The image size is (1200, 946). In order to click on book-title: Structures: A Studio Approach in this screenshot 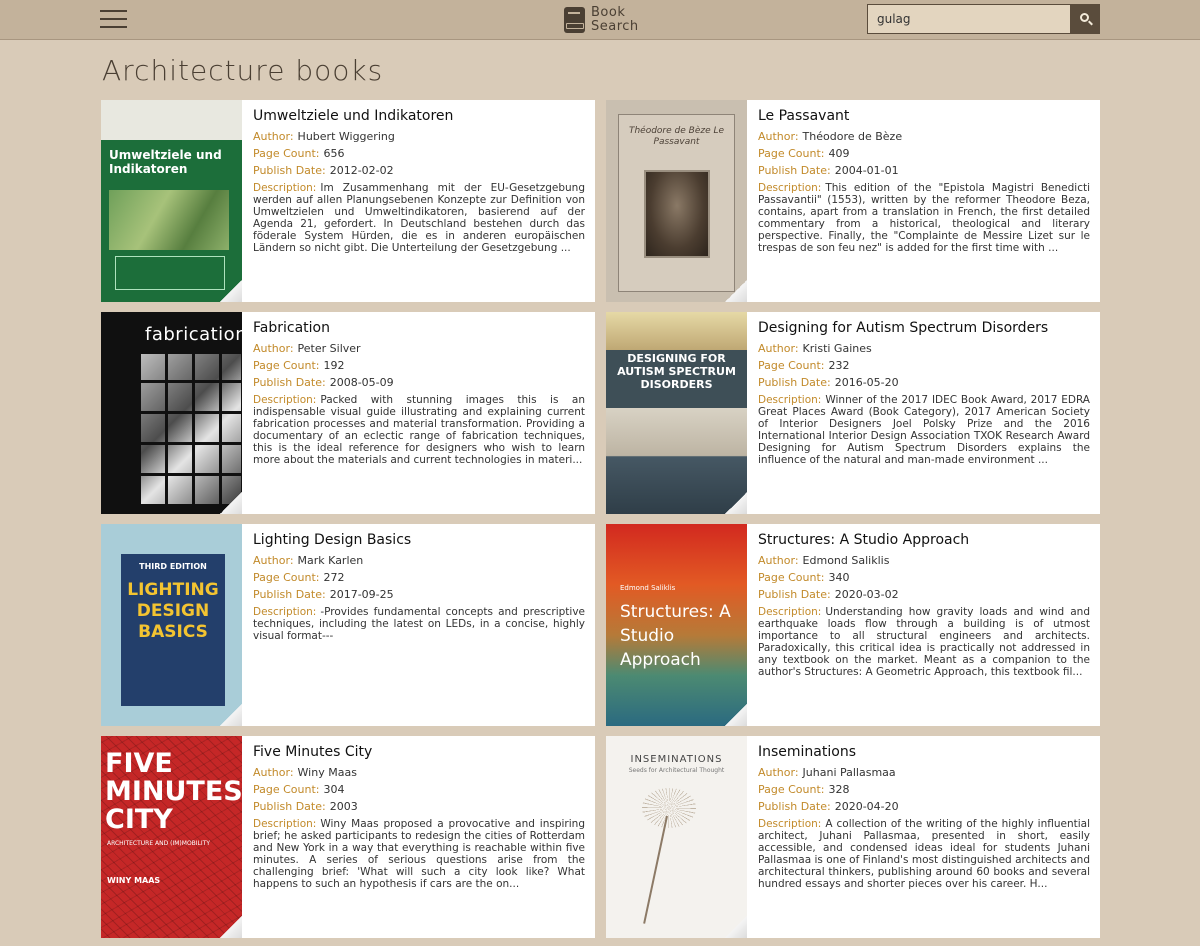, I will do `click(924, 540)`.